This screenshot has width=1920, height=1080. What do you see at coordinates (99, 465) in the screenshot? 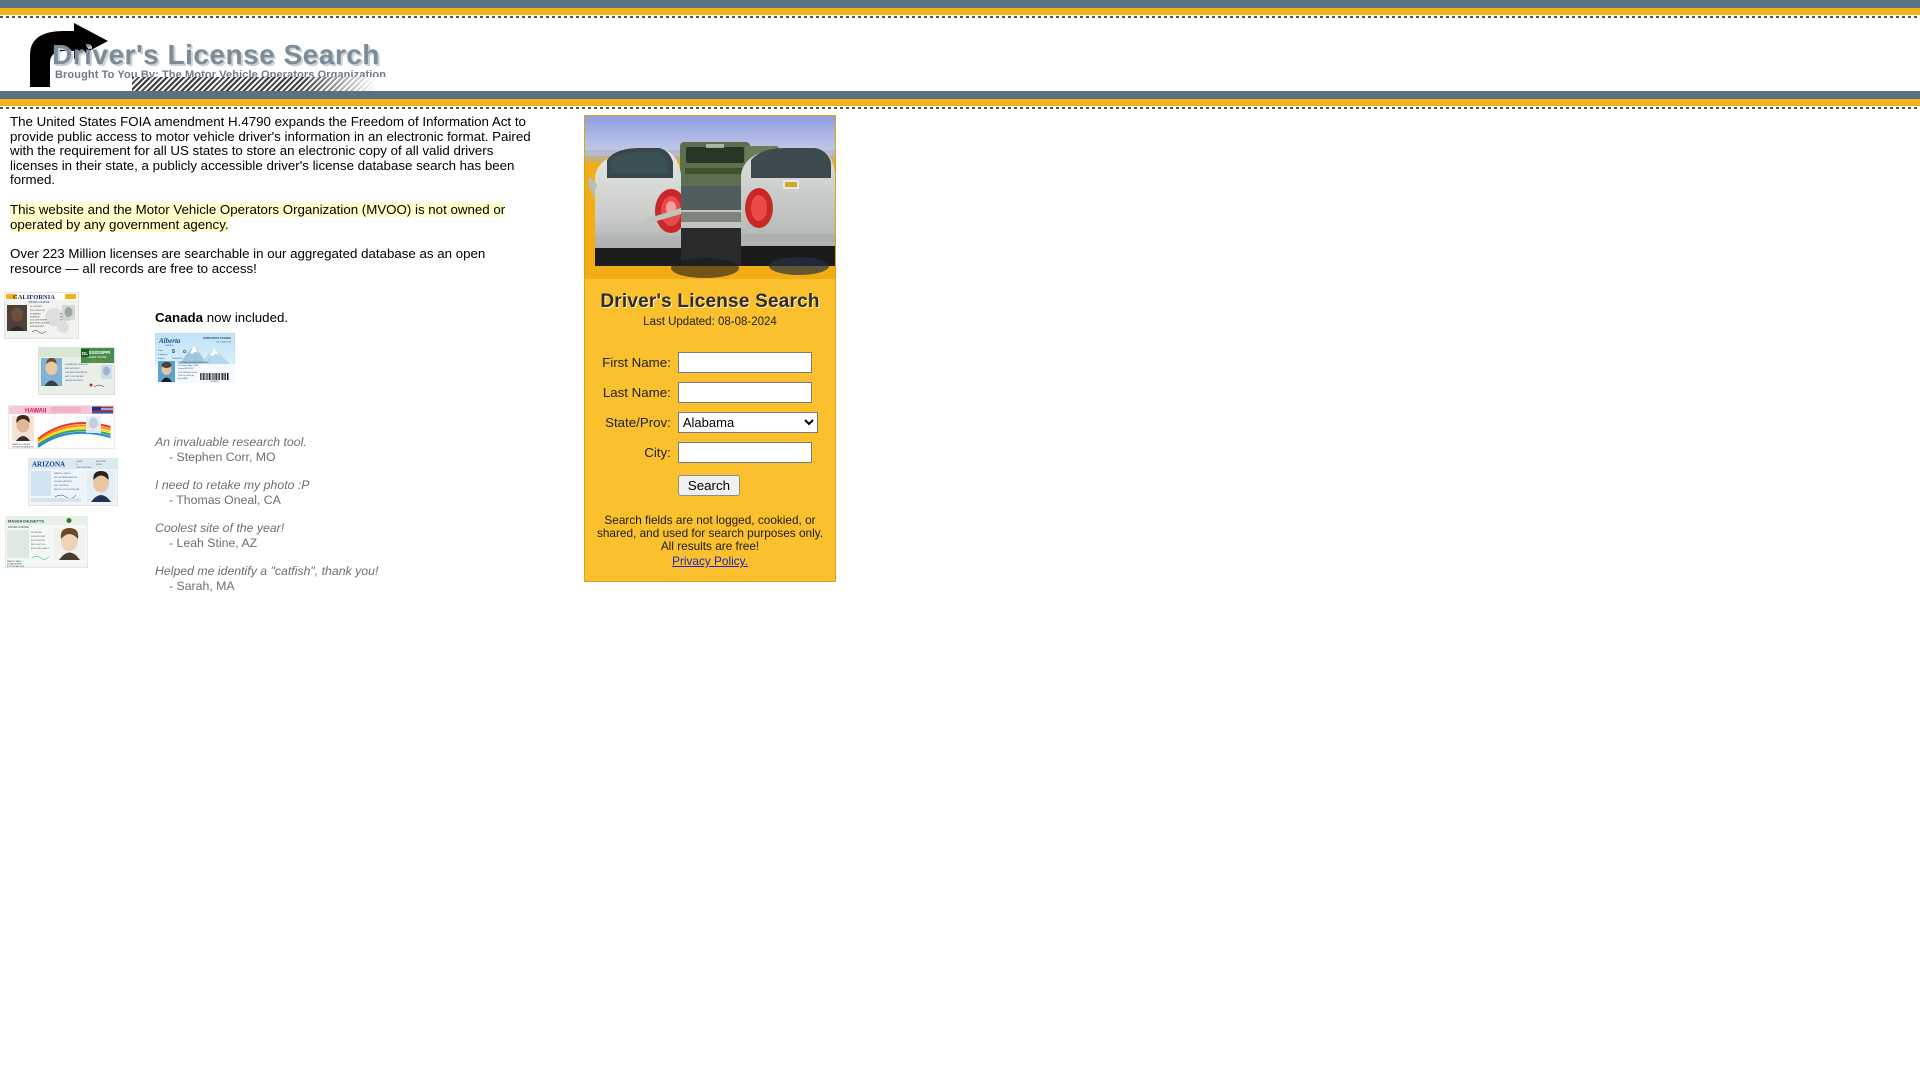
I see `svg-text: NONE` at bounding box center [99, 465].